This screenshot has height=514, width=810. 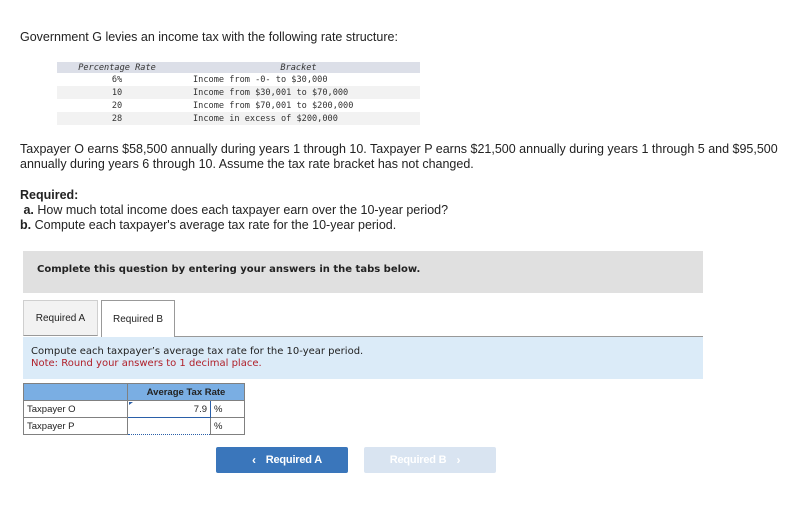 What do you see at coordinates (186, 392) in the screenshot?
I see `header-average-tax-rate: Average Tax Rate` at bounding box center [186, 392].